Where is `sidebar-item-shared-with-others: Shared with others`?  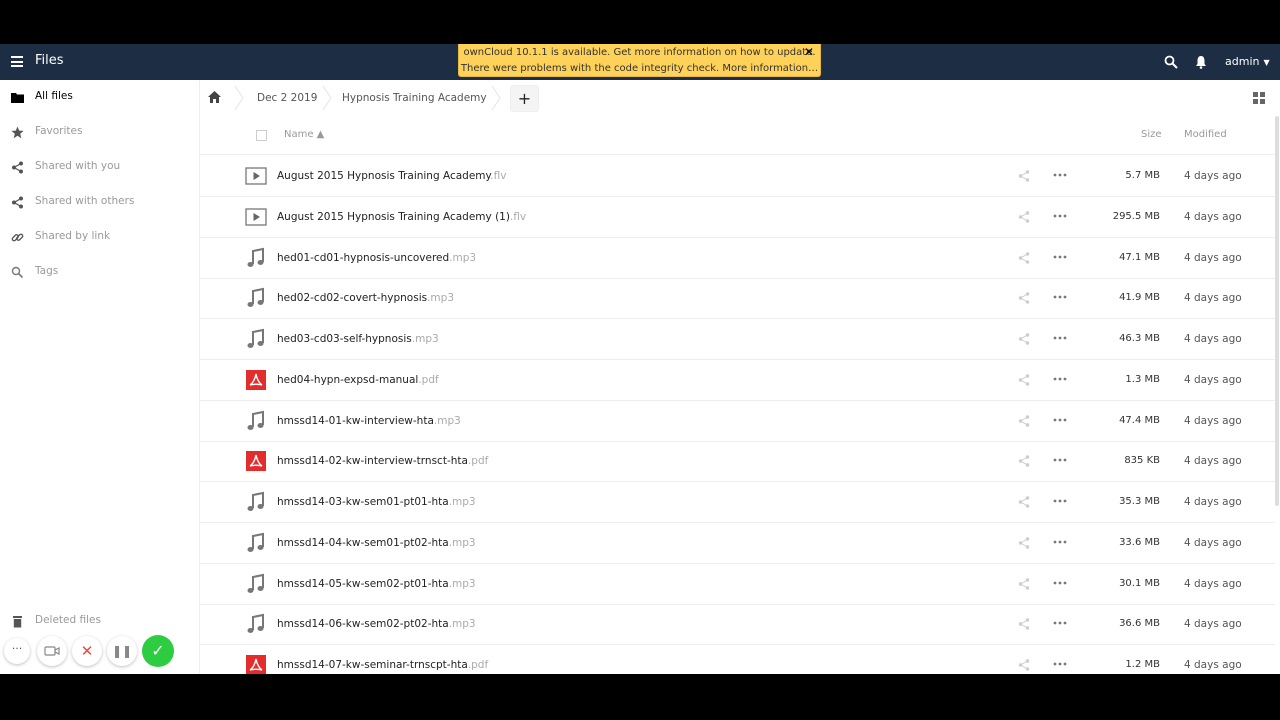 sidebar-item-shared-with-others: Shared with others is located at coordinates (100, 202).